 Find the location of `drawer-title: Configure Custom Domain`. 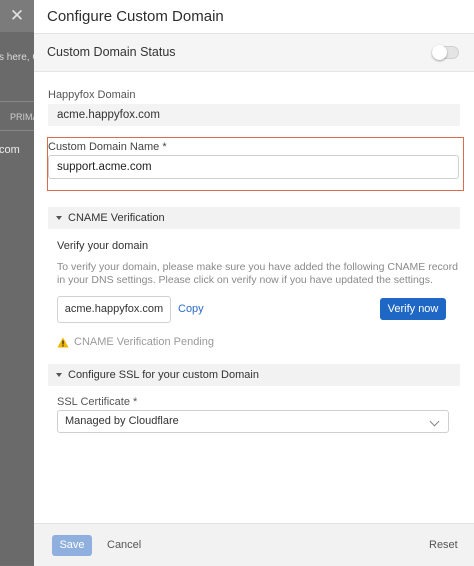

drawer-title: Configure Custom Domain is located at coordinates (254, 17).